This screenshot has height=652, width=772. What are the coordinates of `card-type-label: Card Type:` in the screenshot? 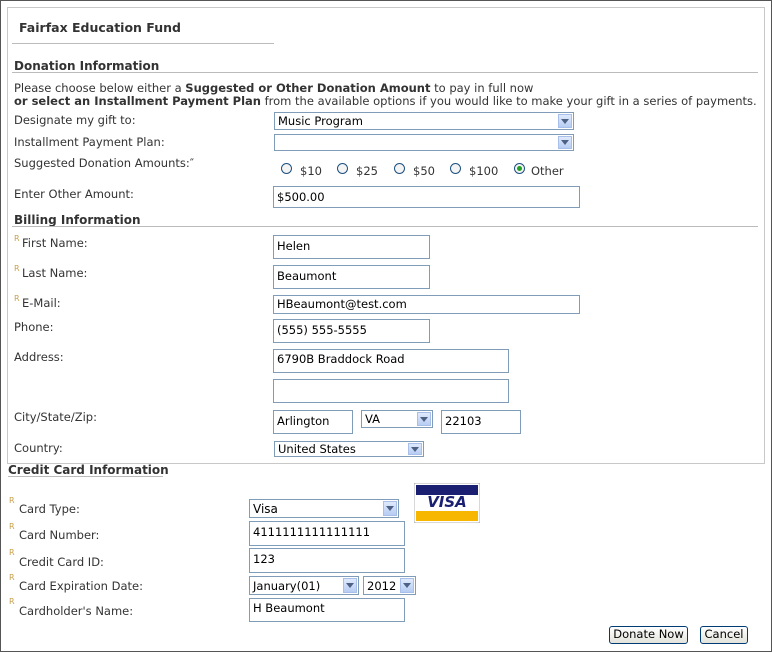 It's located at (49, 509).